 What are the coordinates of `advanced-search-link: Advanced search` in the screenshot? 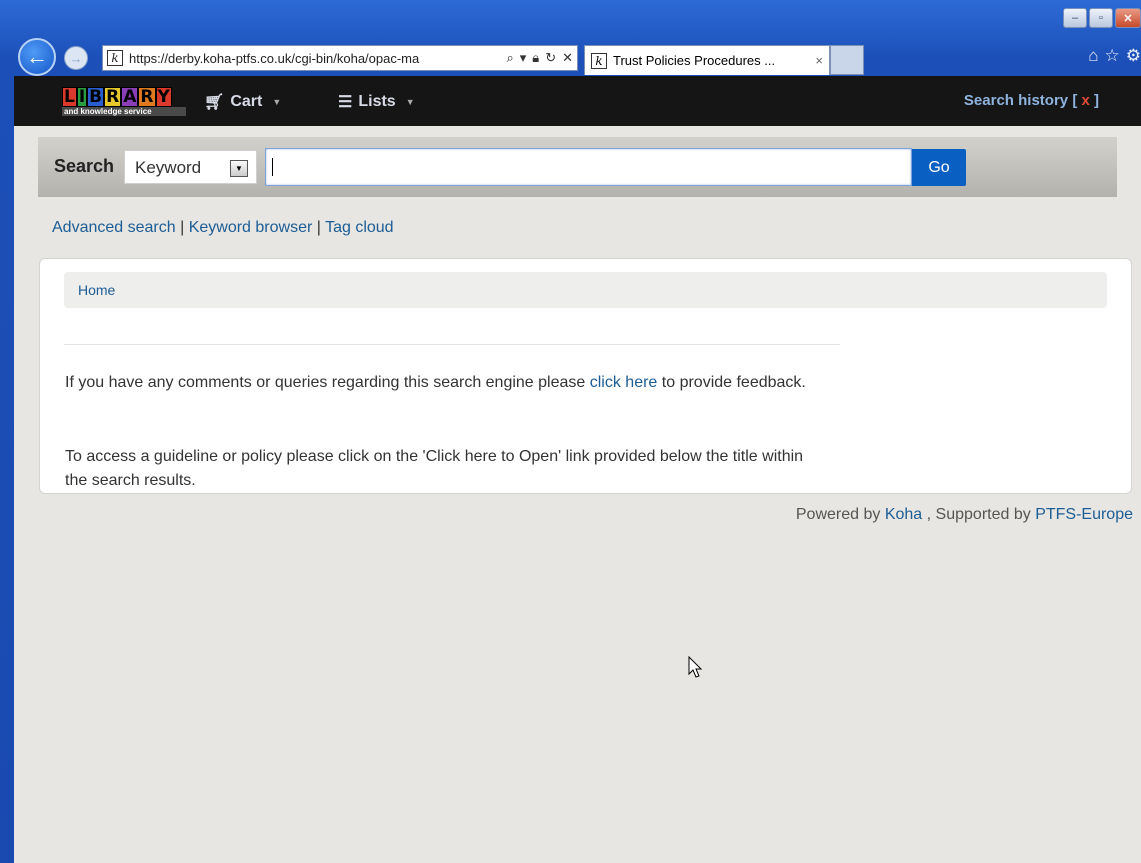 It's located at (114, 227).